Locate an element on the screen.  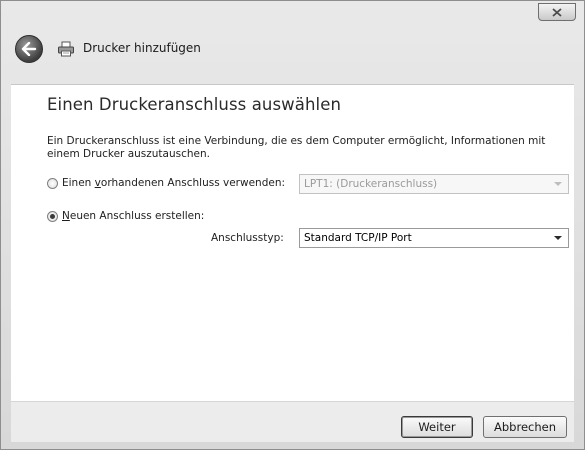
cancel-button: Abbrechen is located at coordinates (525, 427).